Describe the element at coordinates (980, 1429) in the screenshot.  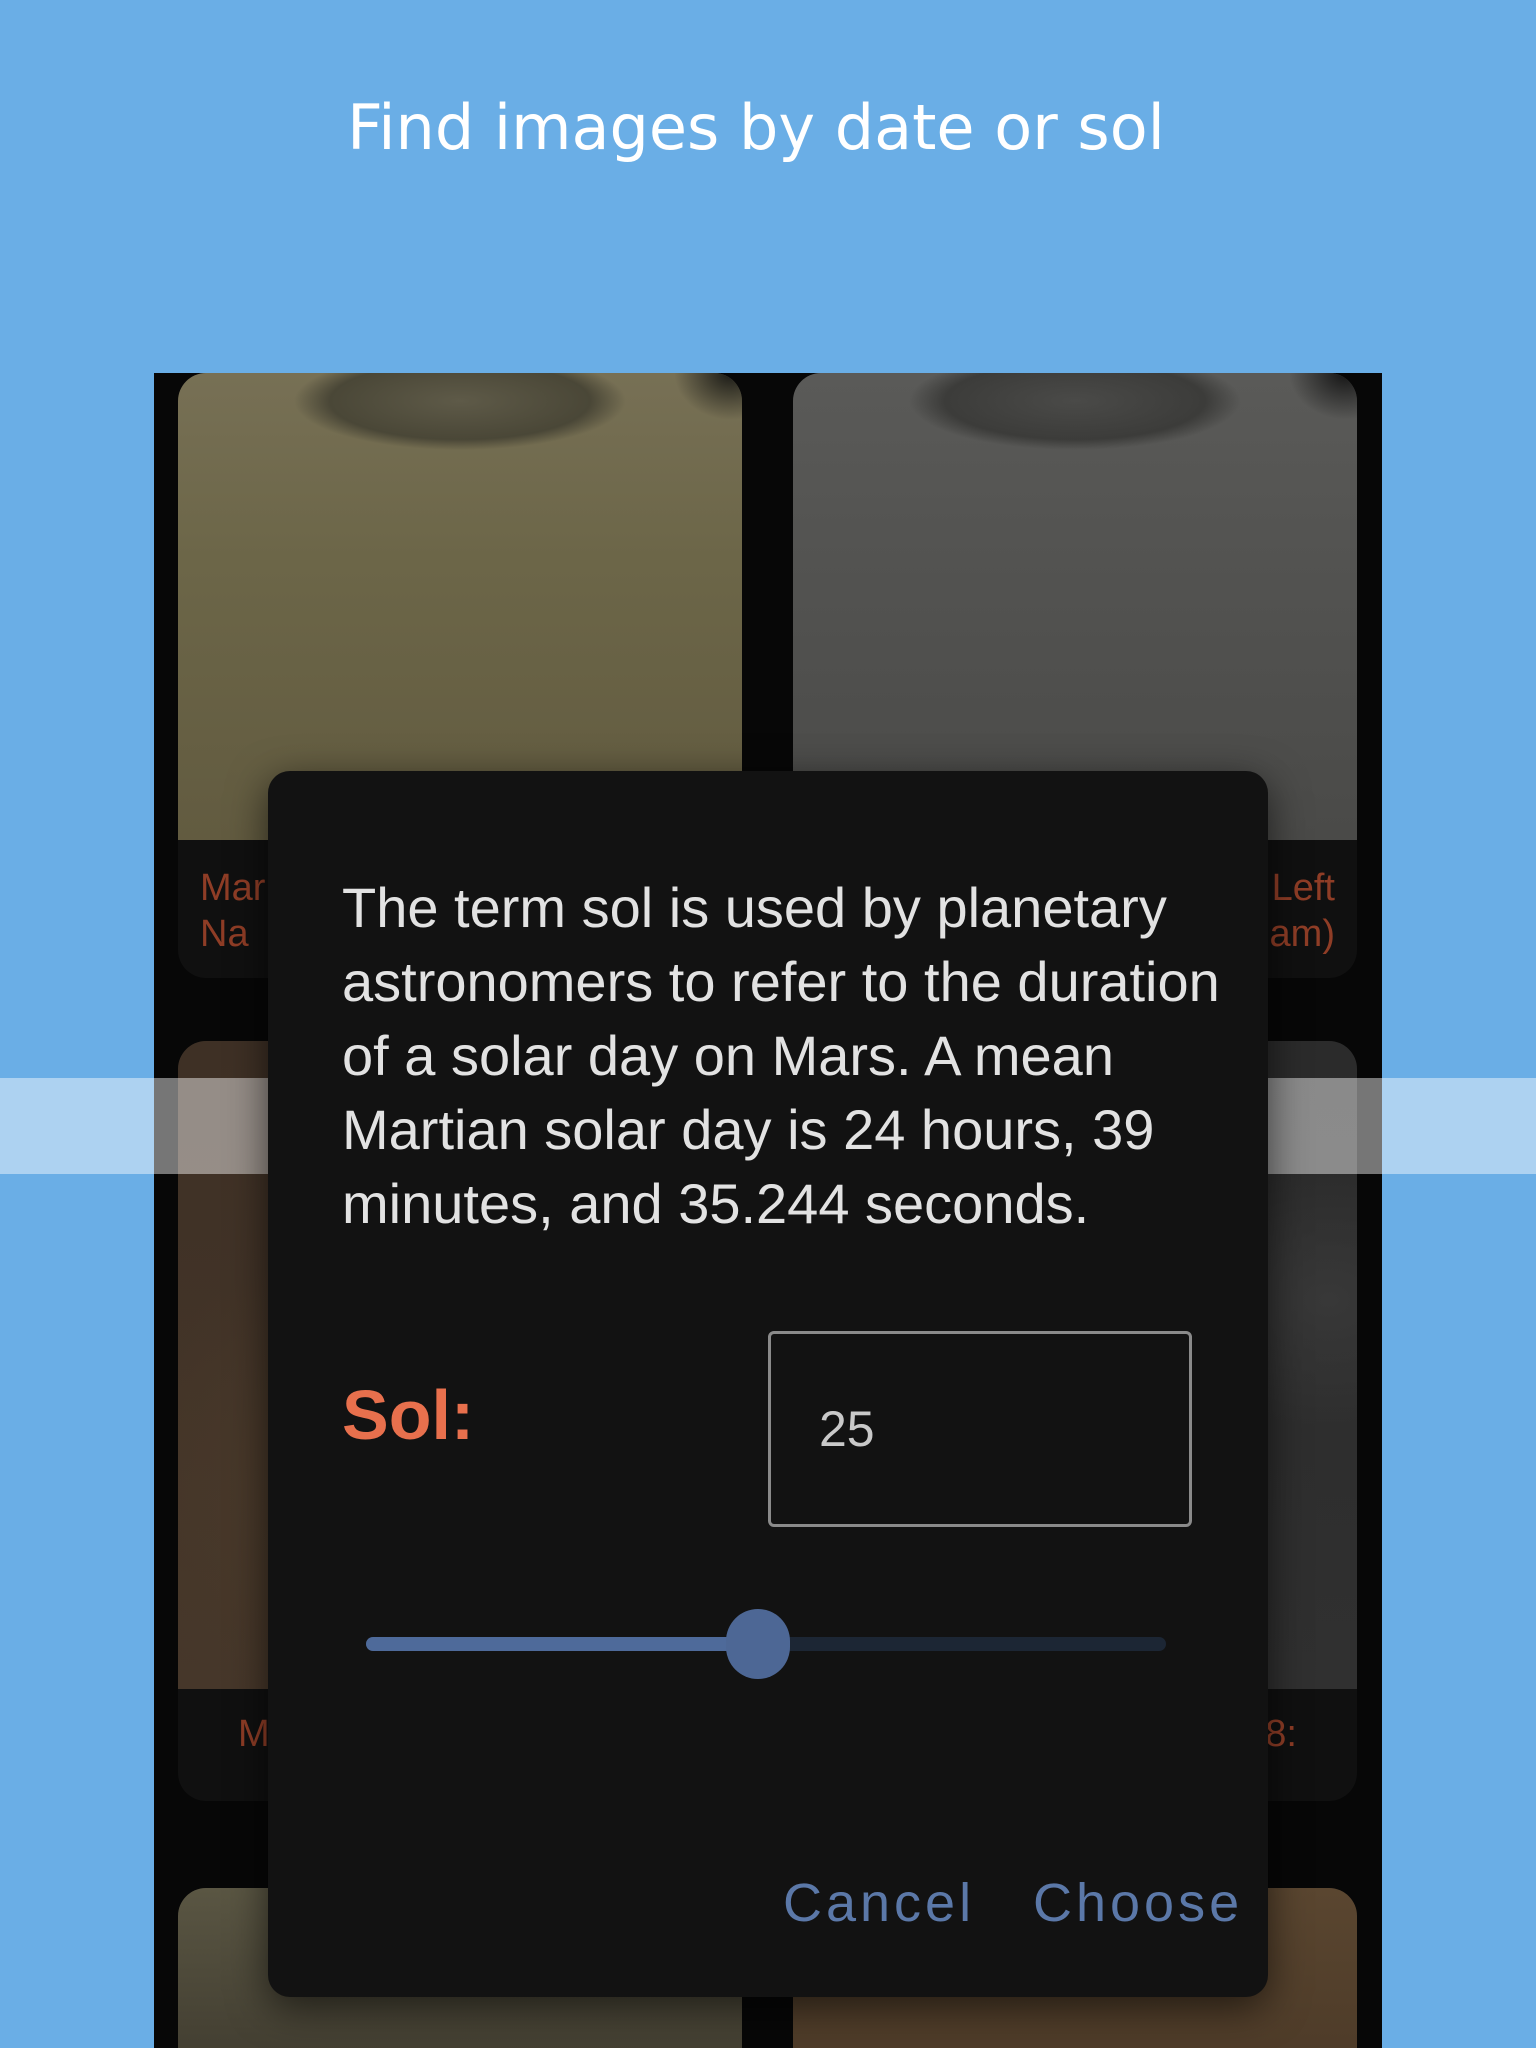
I see `sol-input` at that location.